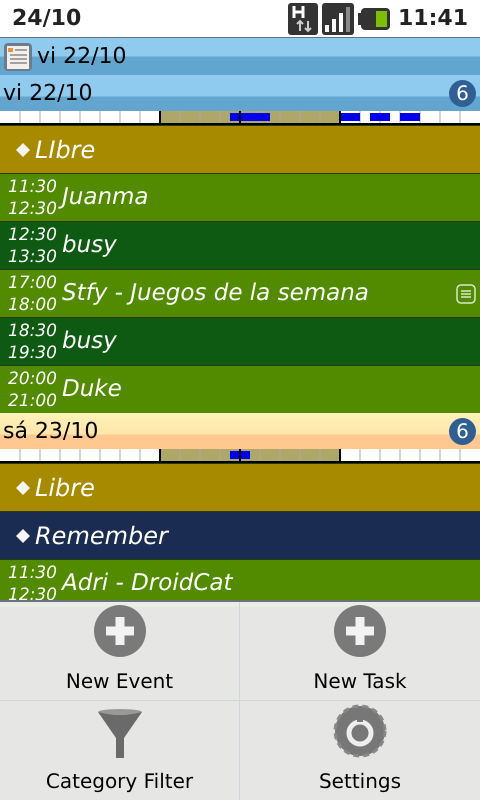 This screenshot has width=480, height=800. What do you see at coordinates (31, 353) in the screenshot?
I see `end-time: 19:30` at bounding box center [31, 353].